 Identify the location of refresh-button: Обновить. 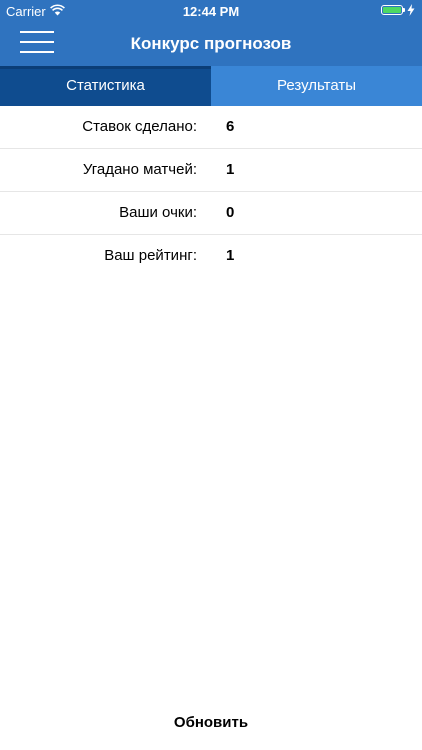
(211, 726).